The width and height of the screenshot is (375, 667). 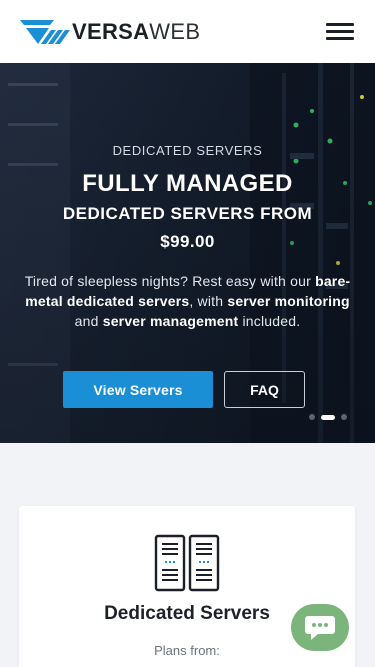 I want to click on brand-name-light: WEB, so click(x=175, y=31).